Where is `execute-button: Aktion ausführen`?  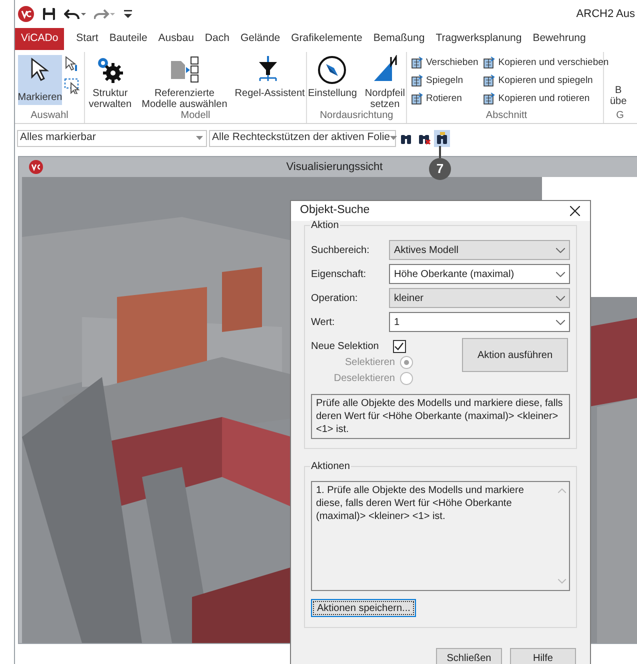 execute-button: Aktion ausführen is located at coordinates (515, 355).